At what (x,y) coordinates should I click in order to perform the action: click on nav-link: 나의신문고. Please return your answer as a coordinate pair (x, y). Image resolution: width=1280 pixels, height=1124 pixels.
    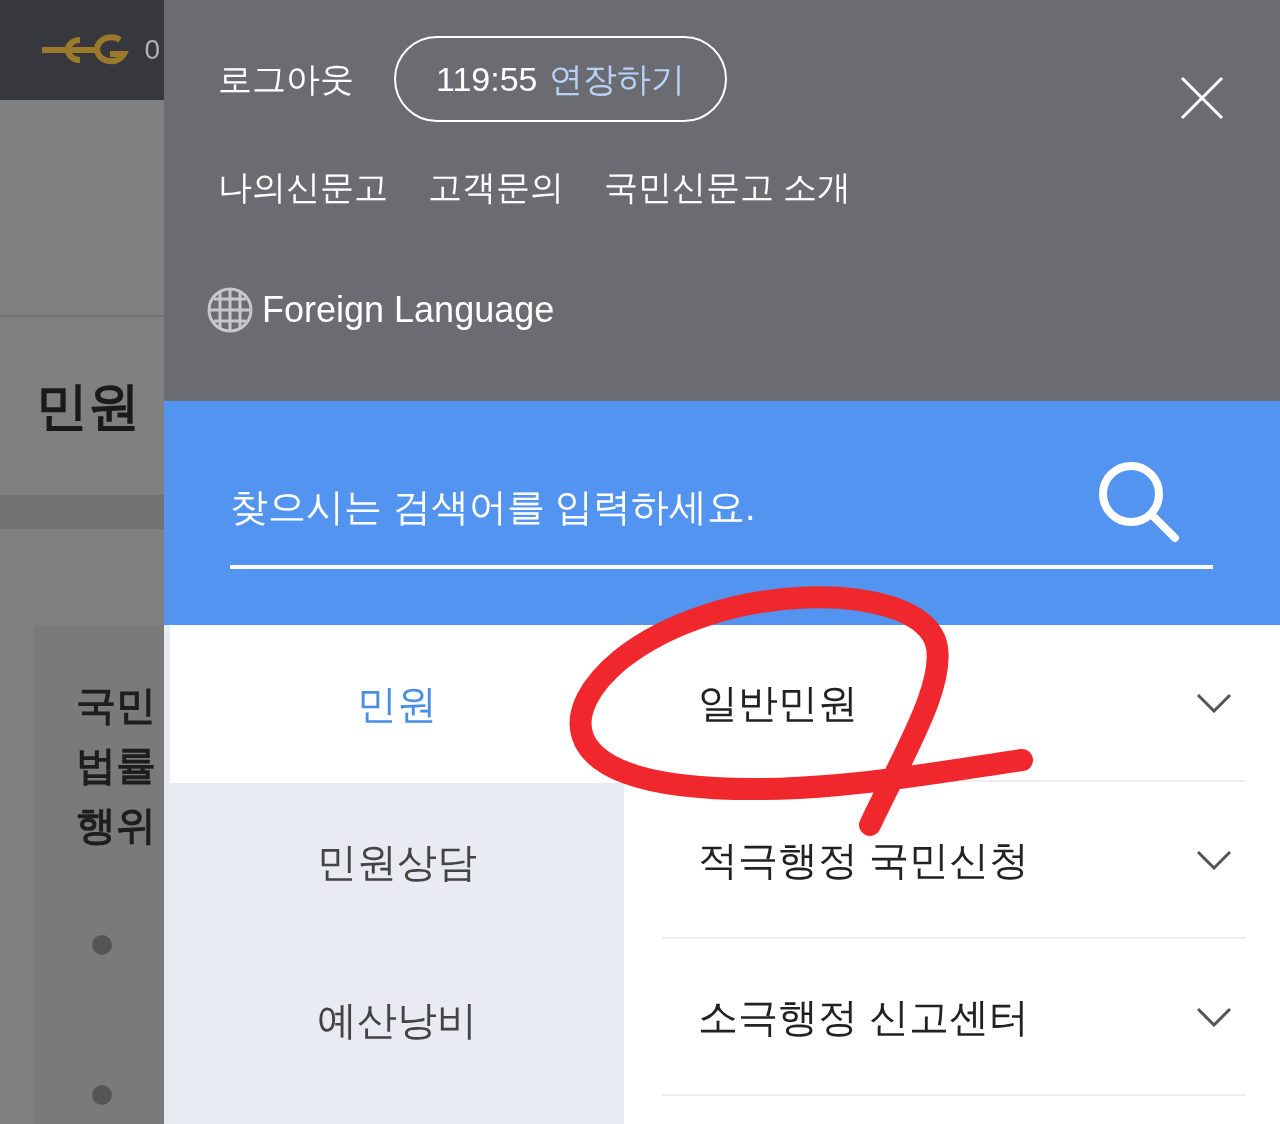
    Looking at the image, I should click on (303, 187).